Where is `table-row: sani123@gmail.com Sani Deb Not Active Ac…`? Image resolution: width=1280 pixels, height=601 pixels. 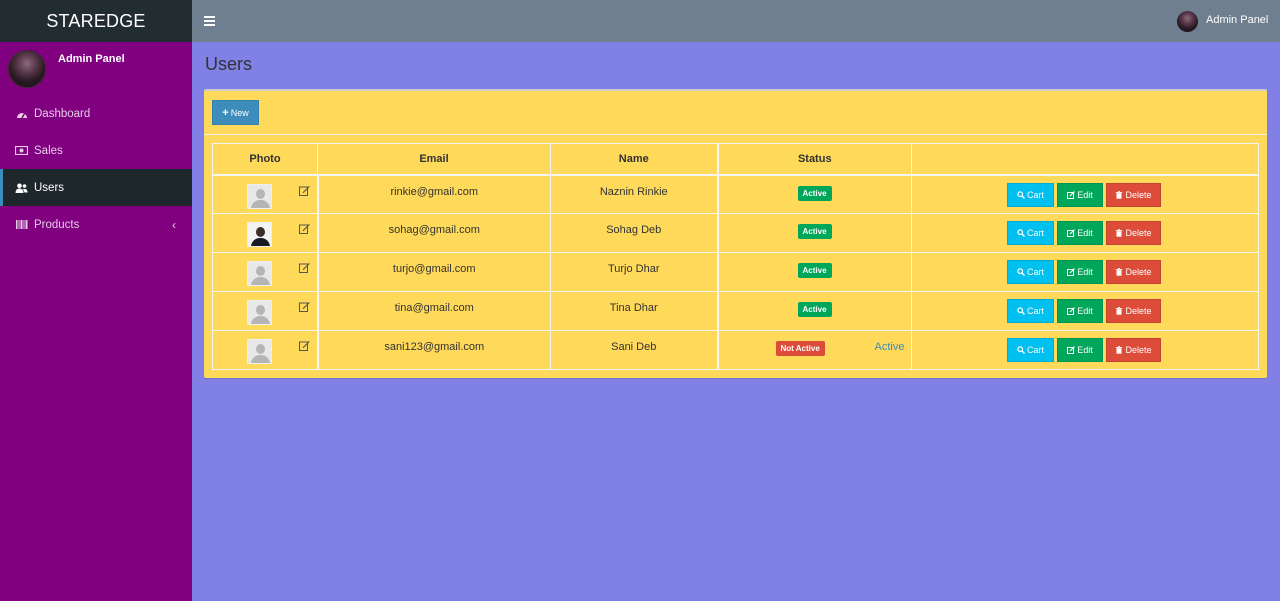 table-row: sani123@gmail.com Sani Deb Not Active Ac… is located at coordinates (735, 350).